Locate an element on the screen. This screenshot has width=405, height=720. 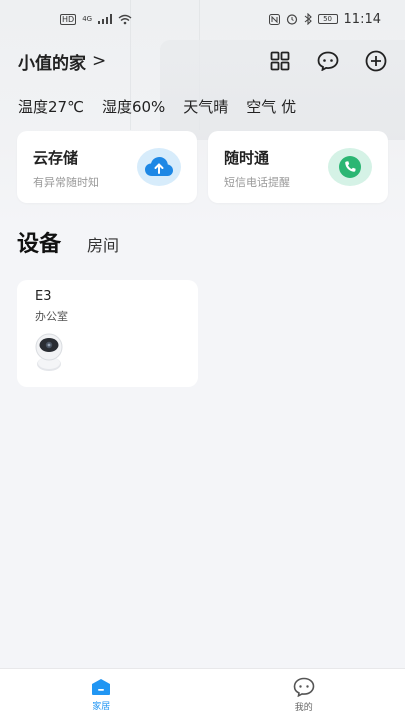
chat-icon is located at coordinates (328, 61).